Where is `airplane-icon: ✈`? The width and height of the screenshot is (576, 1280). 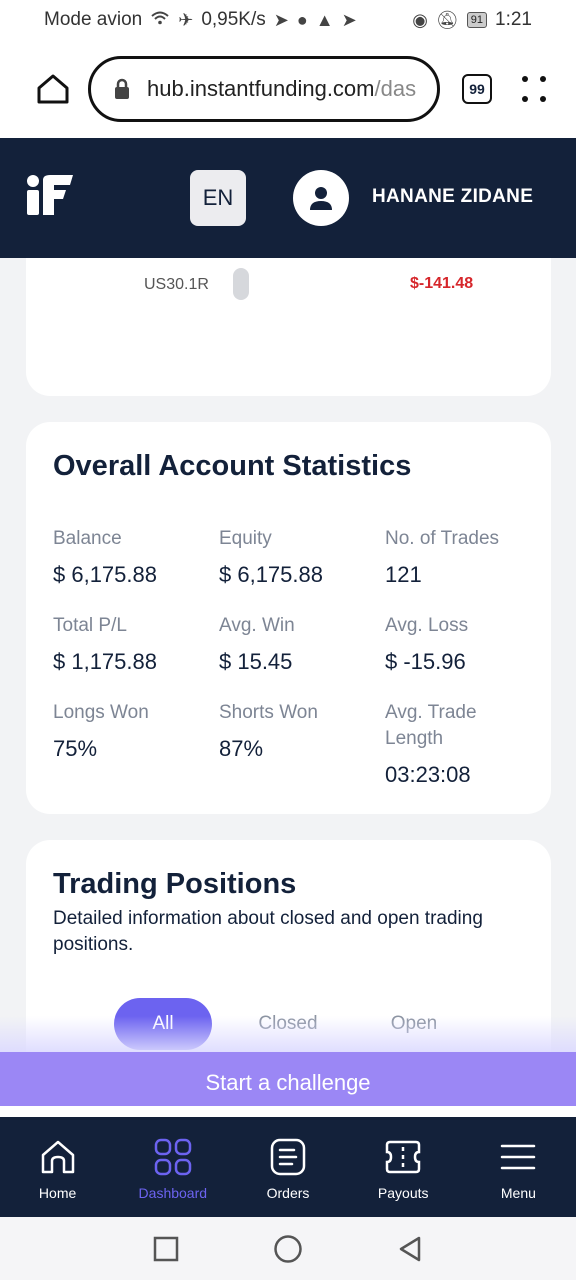
airplane-icon: ✈ is located at coordinates (186, 19).